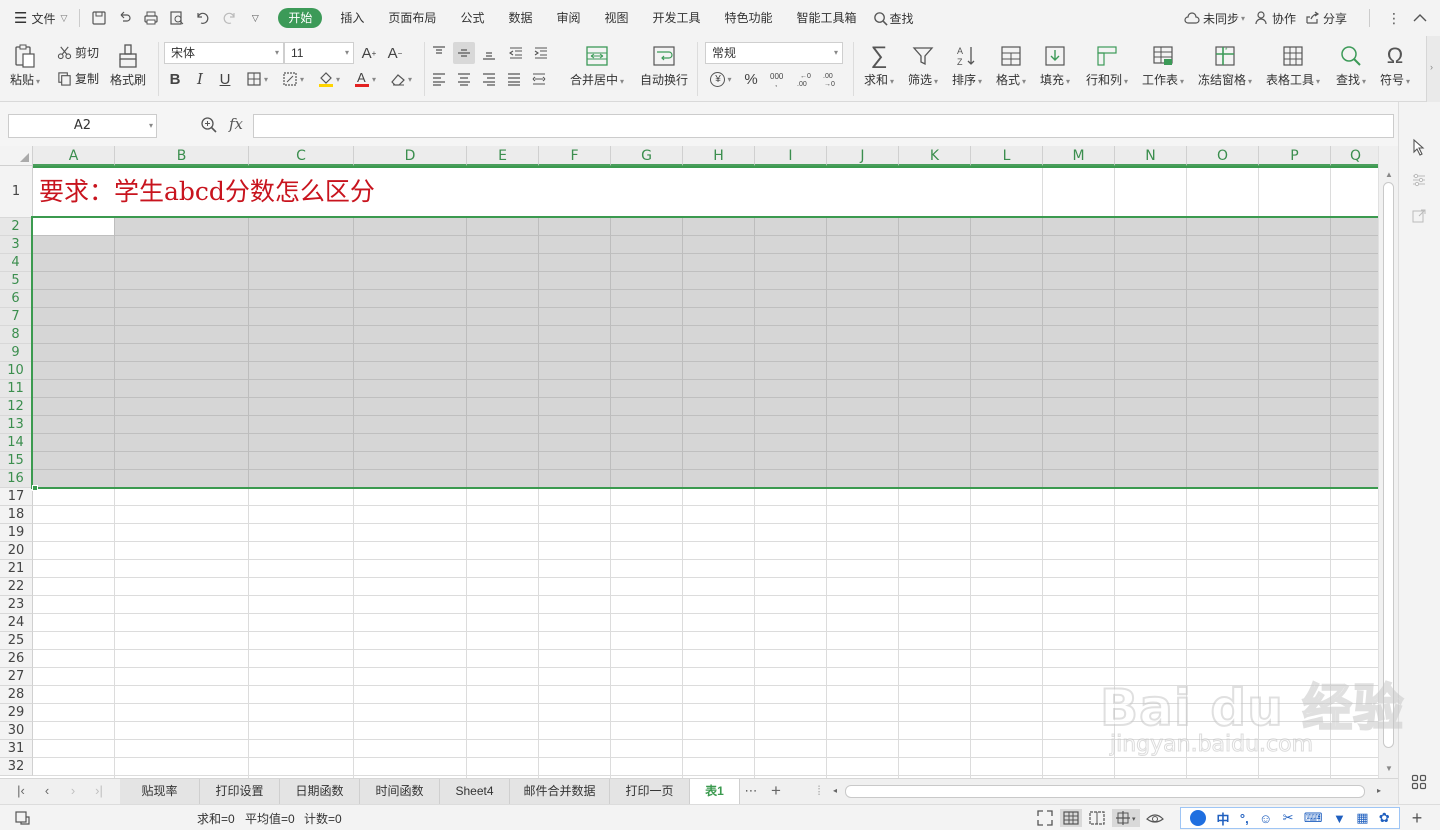 The height and width of the screenshot is (830, 1440). Describe the element at coordinates (401, 79) in the screenshot. I see `clear-format-button: ▾` at that location.